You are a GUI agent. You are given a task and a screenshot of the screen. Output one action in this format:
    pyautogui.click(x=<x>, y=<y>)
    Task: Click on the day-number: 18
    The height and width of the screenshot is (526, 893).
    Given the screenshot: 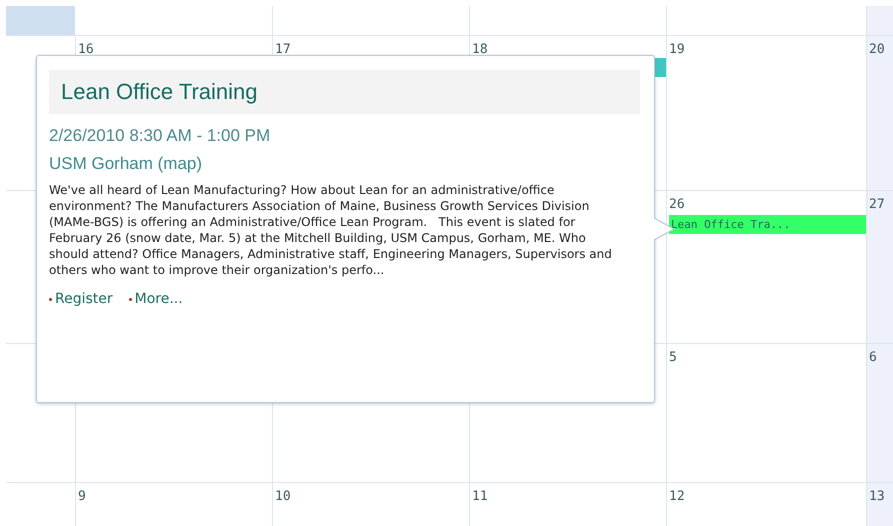 What is the action you would take?
    pyautogui.click(x=480, y=49)
    